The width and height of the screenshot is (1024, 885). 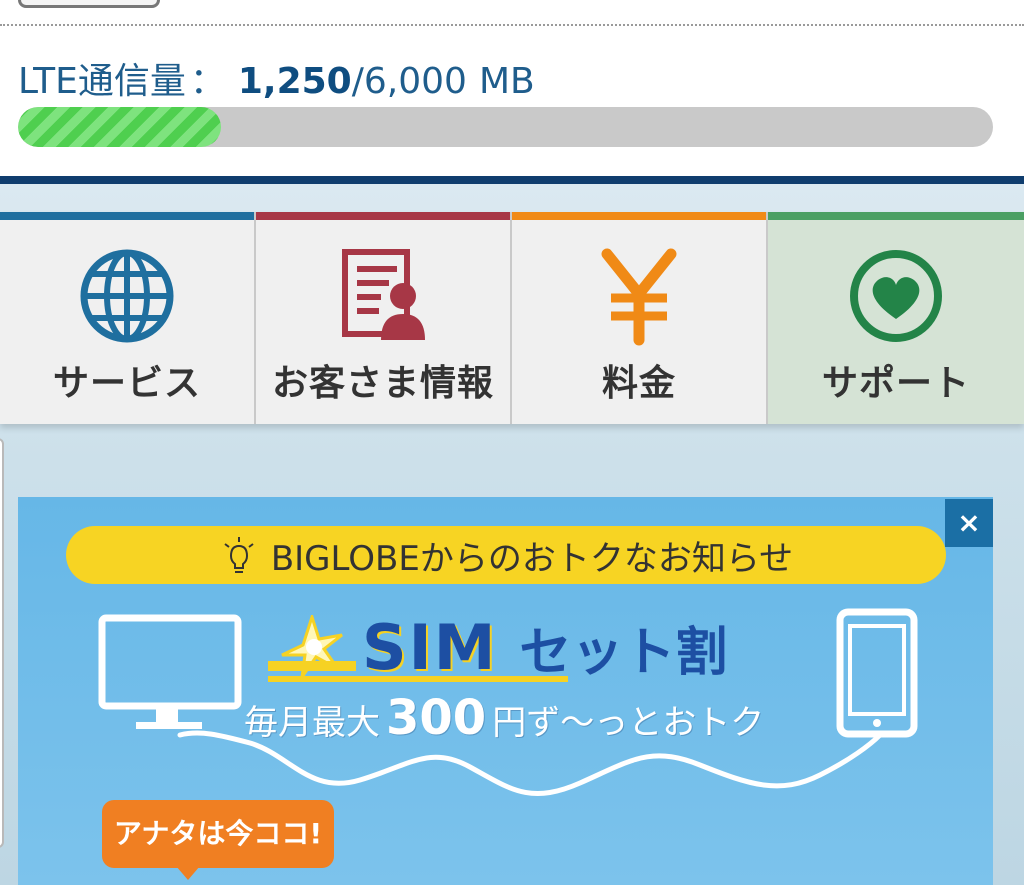 I want to click on nav-support-accent, so click(x=896, y=216).